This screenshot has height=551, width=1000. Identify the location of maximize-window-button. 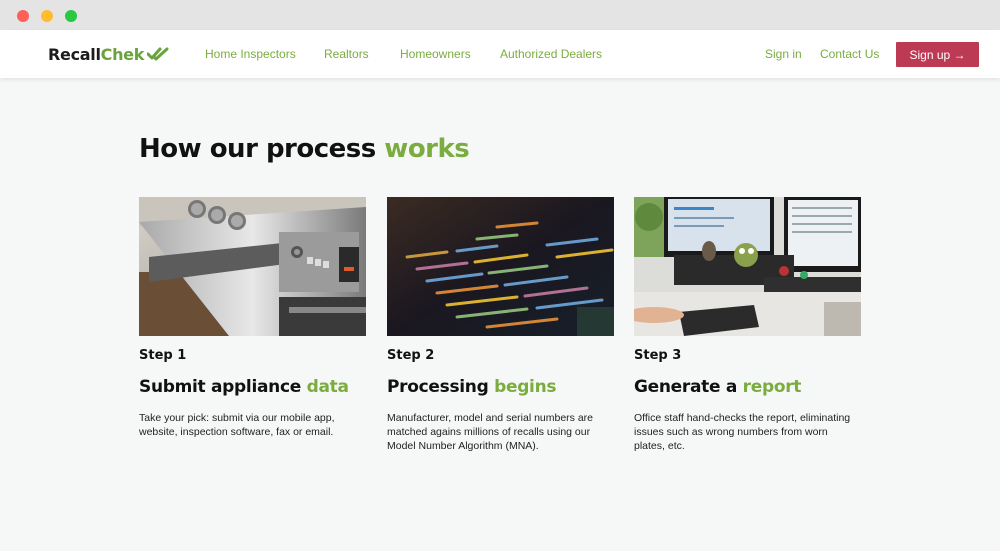
(71, 16).